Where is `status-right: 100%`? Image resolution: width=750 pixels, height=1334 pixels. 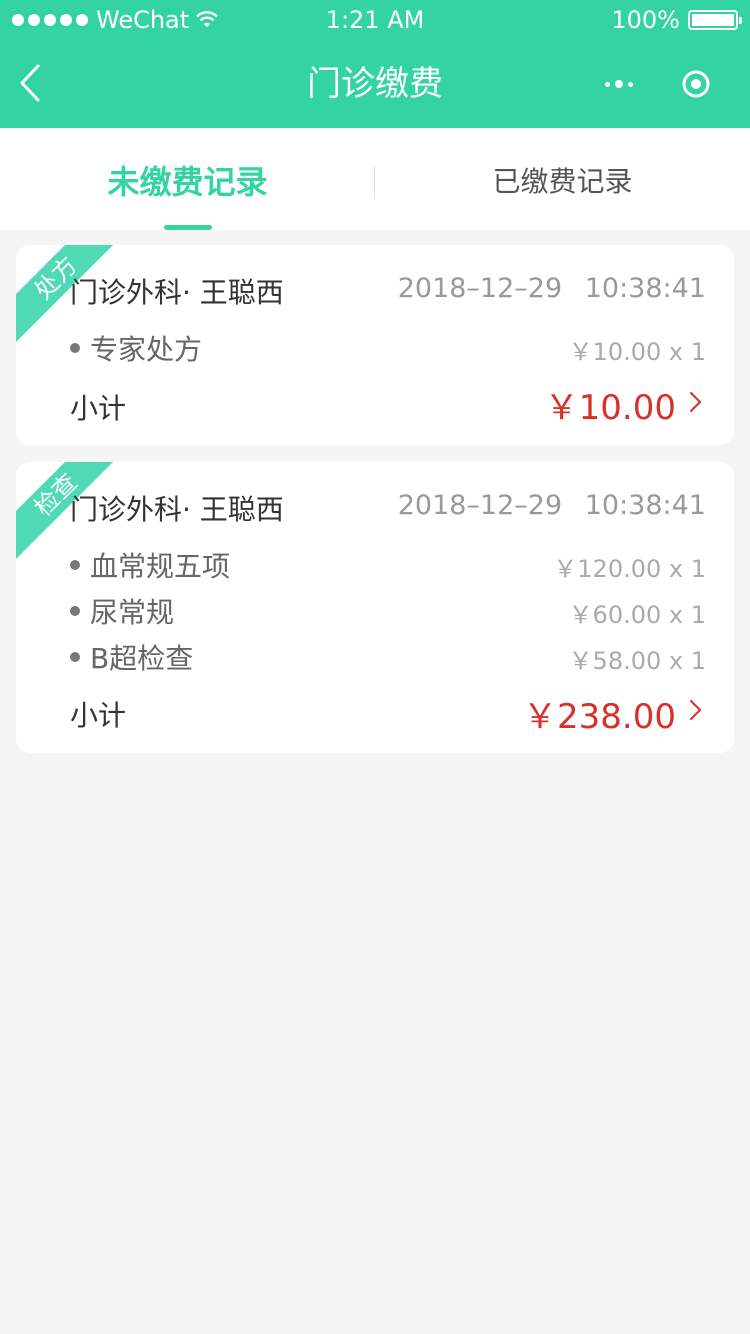 status-right: 100% is located at coordinates (676, 20).